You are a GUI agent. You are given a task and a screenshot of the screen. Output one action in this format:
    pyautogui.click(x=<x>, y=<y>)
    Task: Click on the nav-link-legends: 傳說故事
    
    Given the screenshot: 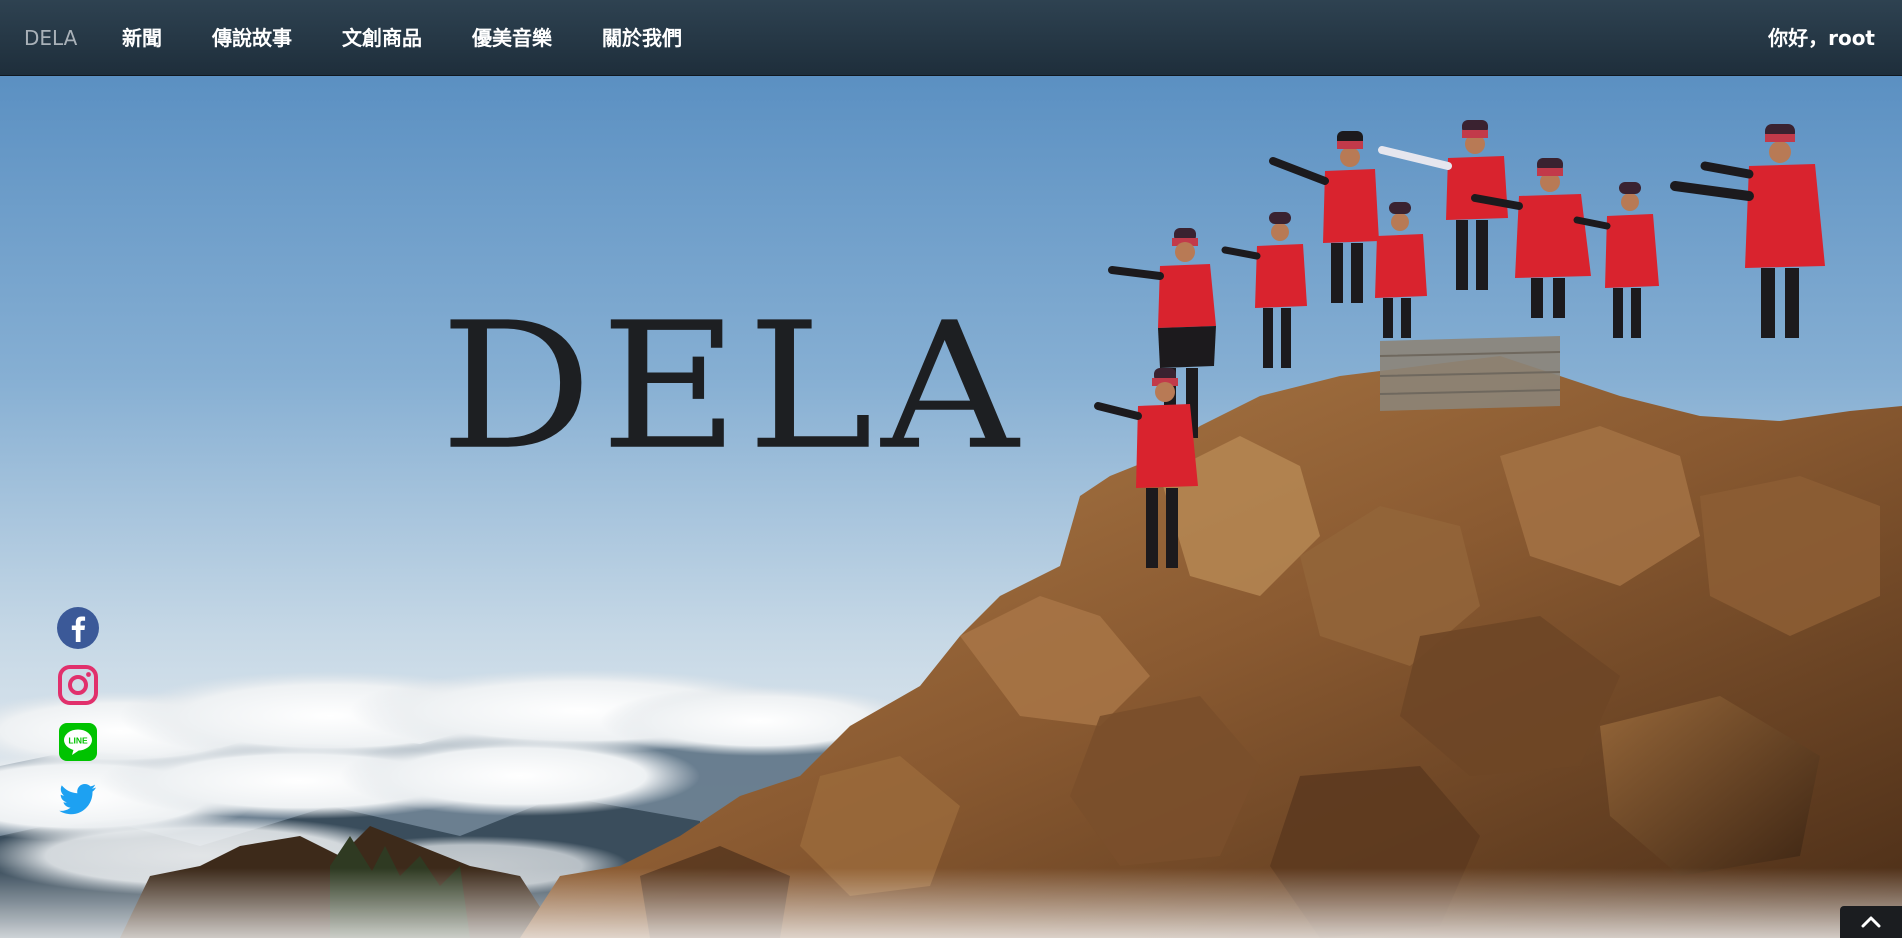 What is the action you would take?
    pyautogui.click(x=252, y=38)
    